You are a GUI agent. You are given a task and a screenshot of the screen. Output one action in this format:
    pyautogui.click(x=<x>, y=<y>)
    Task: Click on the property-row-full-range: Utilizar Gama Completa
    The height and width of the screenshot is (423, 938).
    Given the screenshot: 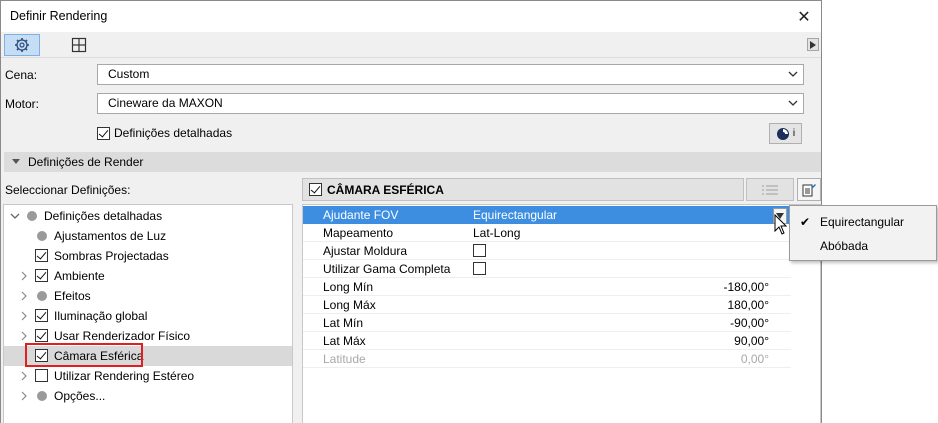 What is the action you would take?
    pyautogui.click(x=547, y=269)
    